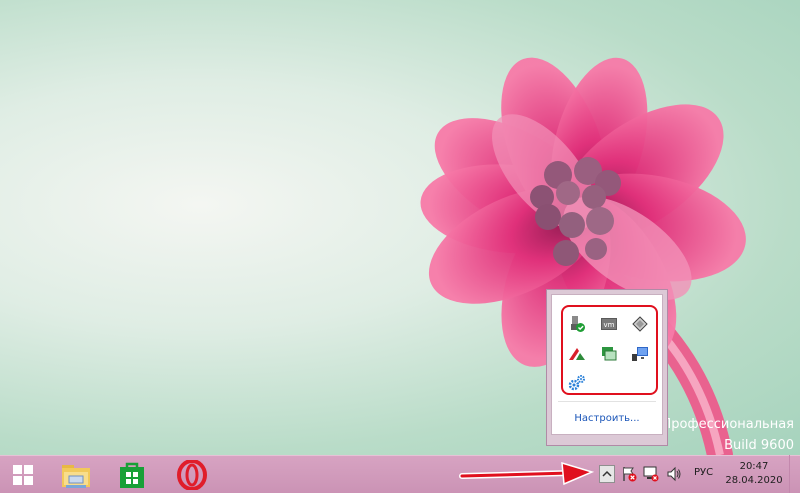 The width and height of the screenshot is (800, 494). I want to click on store-bag-icon, so click(132, 475).